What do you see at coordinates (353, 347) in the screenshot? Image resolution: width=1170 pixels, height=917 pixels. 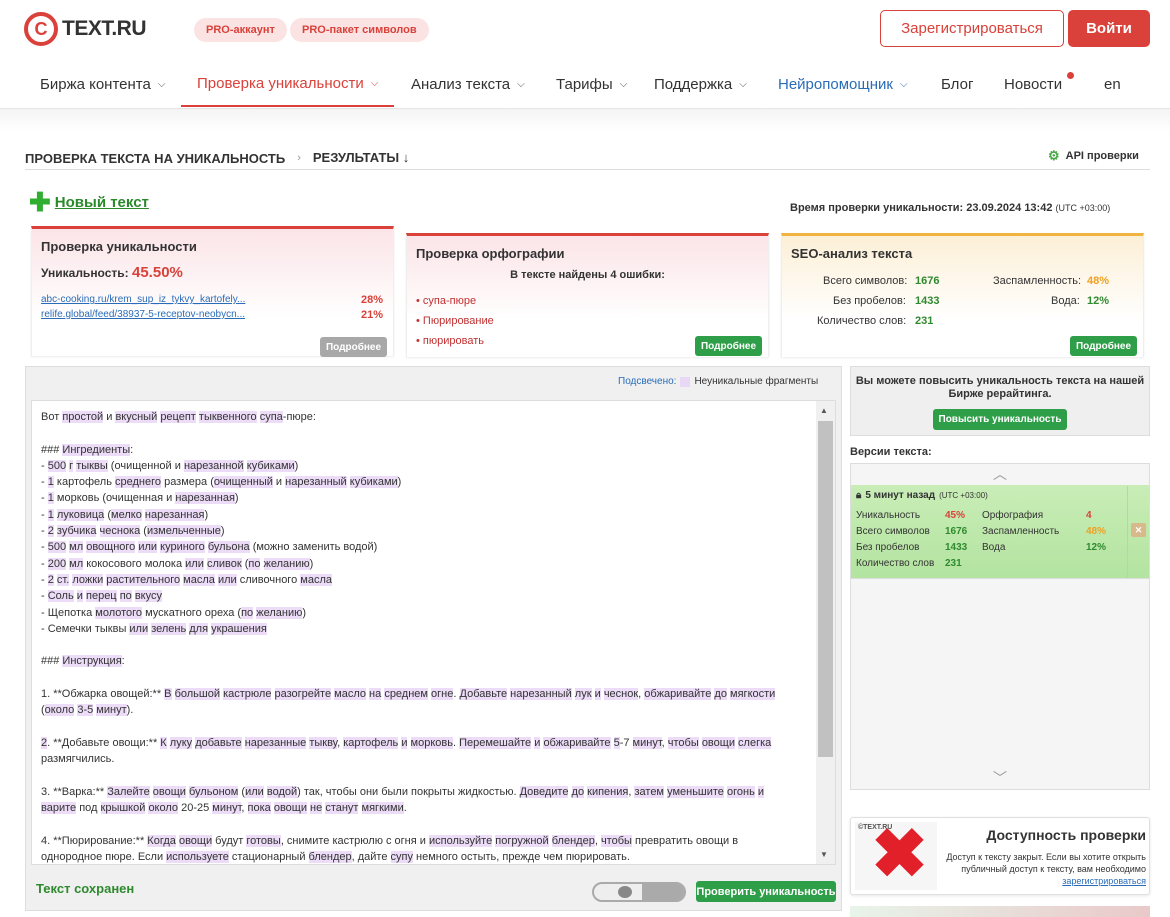 I see `uniqueness-more-button: Подробнее` at bounding box center [353, 347].